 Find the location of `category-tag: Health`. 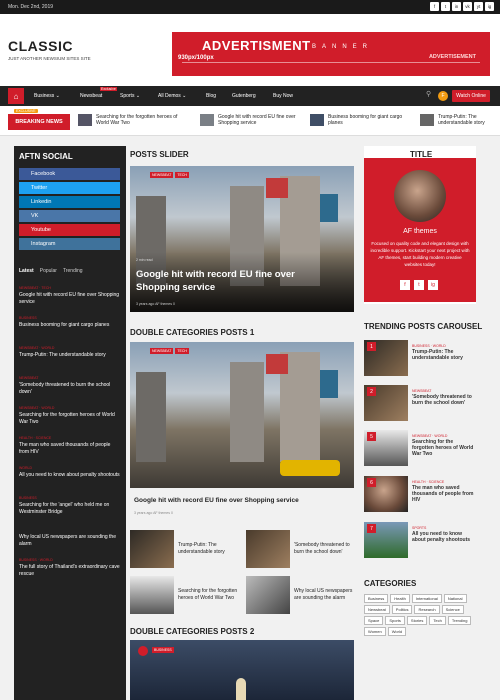

category-tag: Health is located at coordinates (400, 598).